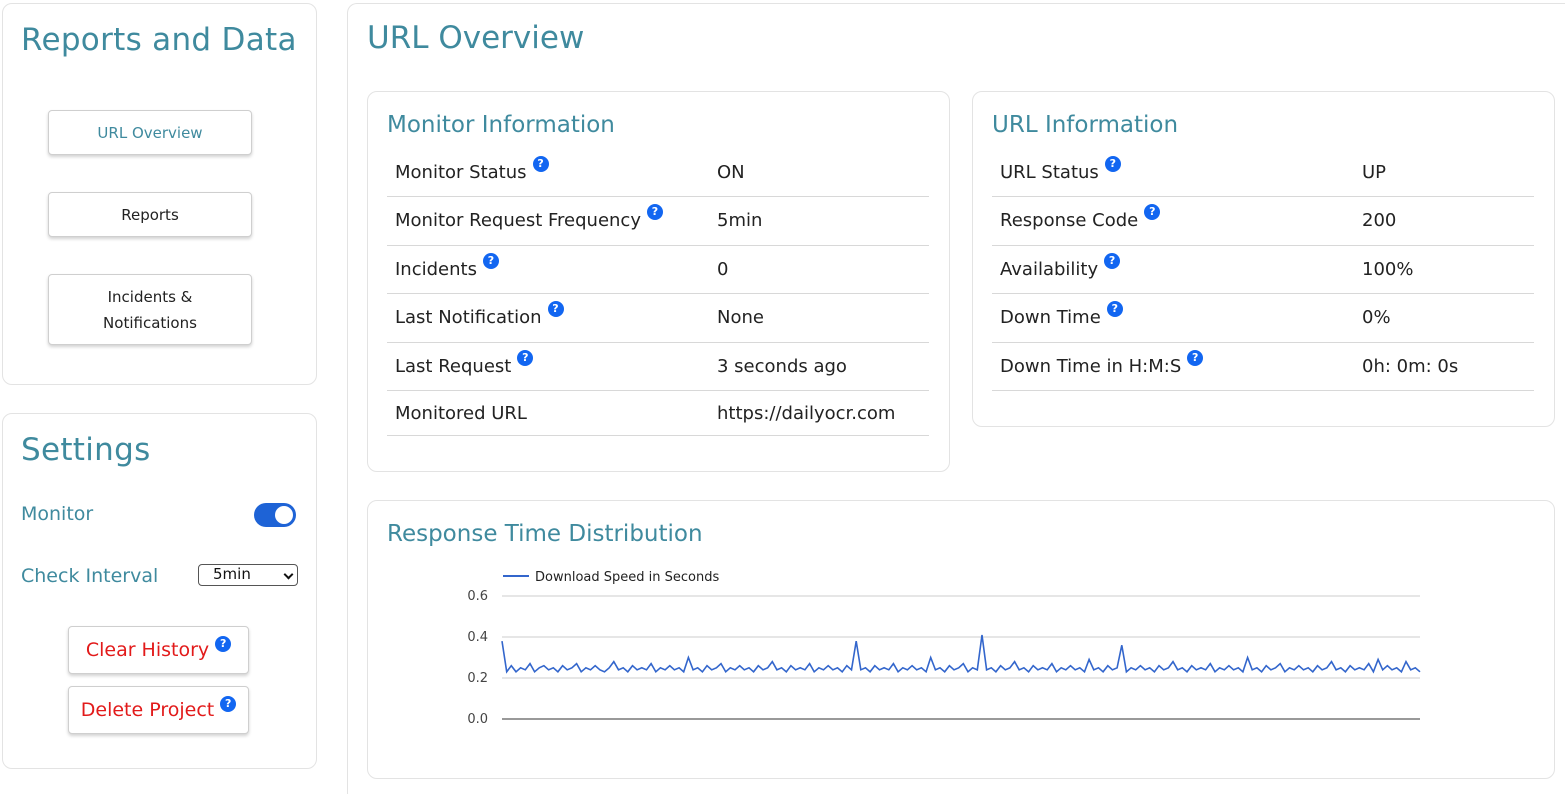 This screenshot has width=1565, height=794. I want to click on down-time-value: 0%, so click(1444, 318).